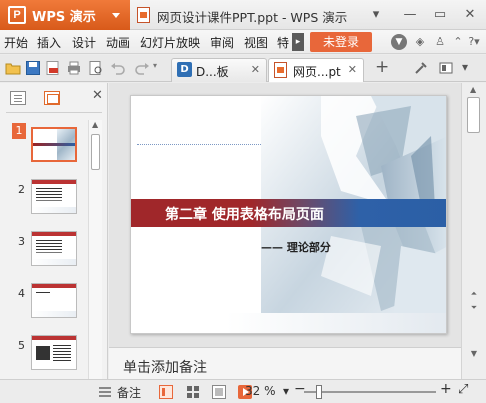 The image size is (486, 403). Describe the element at coordinates (244, 214) in the screenshot. I see `slide-title: 第二章 使用表格布局页面` at that location.